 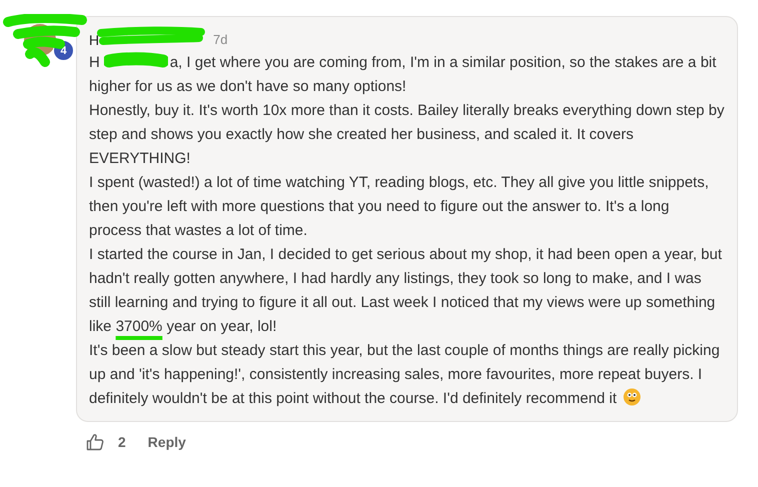 What do you see at coordinates (399, 207) in the screenshot?
I see `comment-paragraph: I spent (wasted!) a lot of time watching YT, reading blogs, etc. They all give you little snippets, then you're left with more questions that you need to figure out the answer to. It's a long process that wastes a lot of time.` at bounding box center [399, 207].